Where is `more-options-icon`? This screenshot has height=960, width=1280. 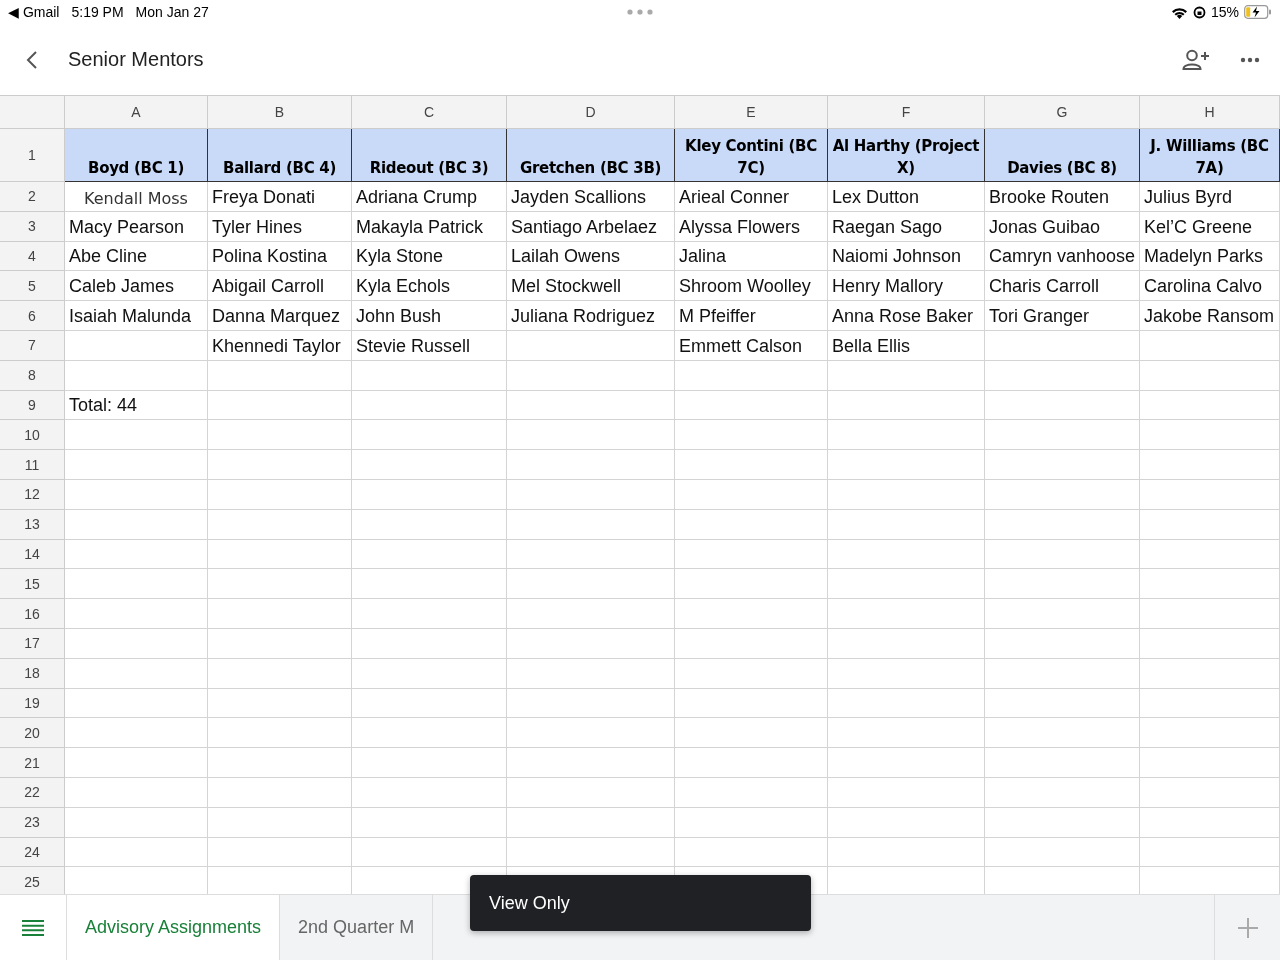 more-options-icon is located at coordinates (1250, 59).